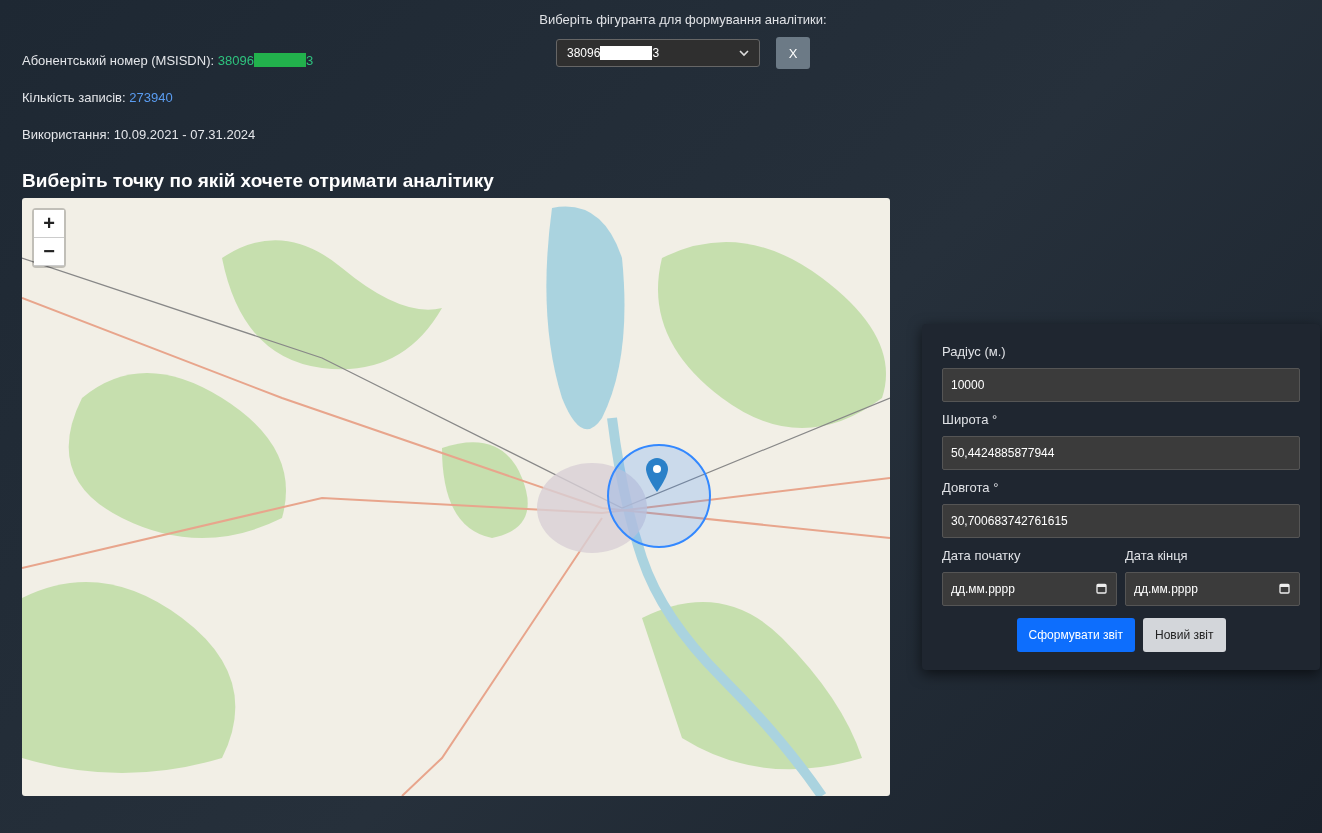  I want to click on map-pin-icon, so click(657, 475).